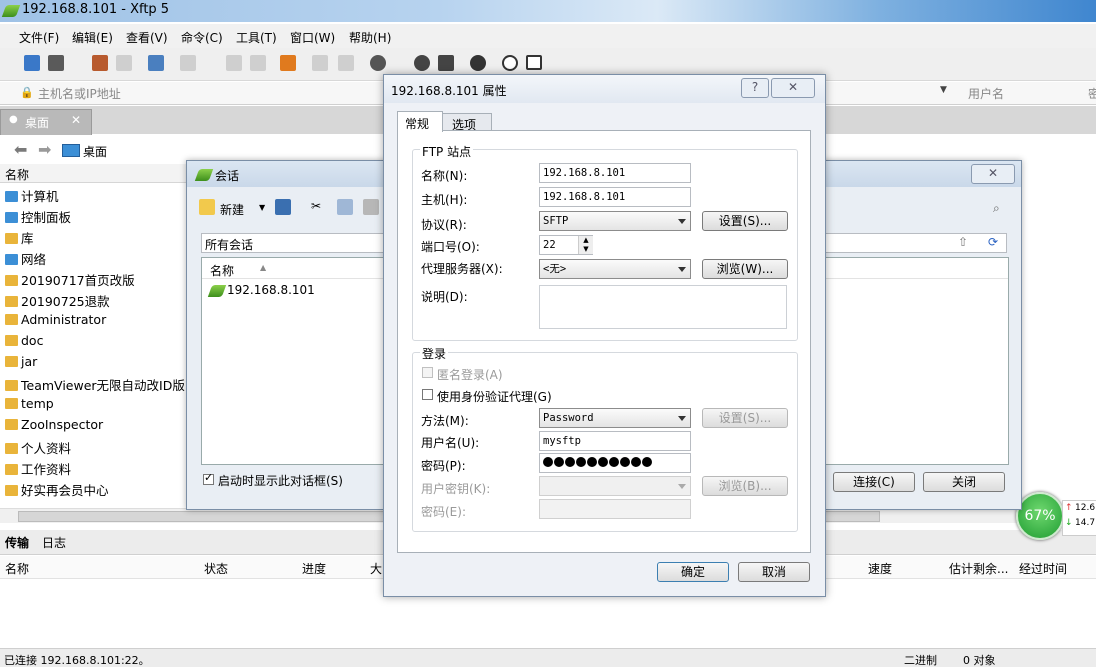 The width and height of the screenshot is (1096, 668). Describe the element at coordinates (312, 37) in the screenshot. I see `menu-window: 窗口(W)` at that location.